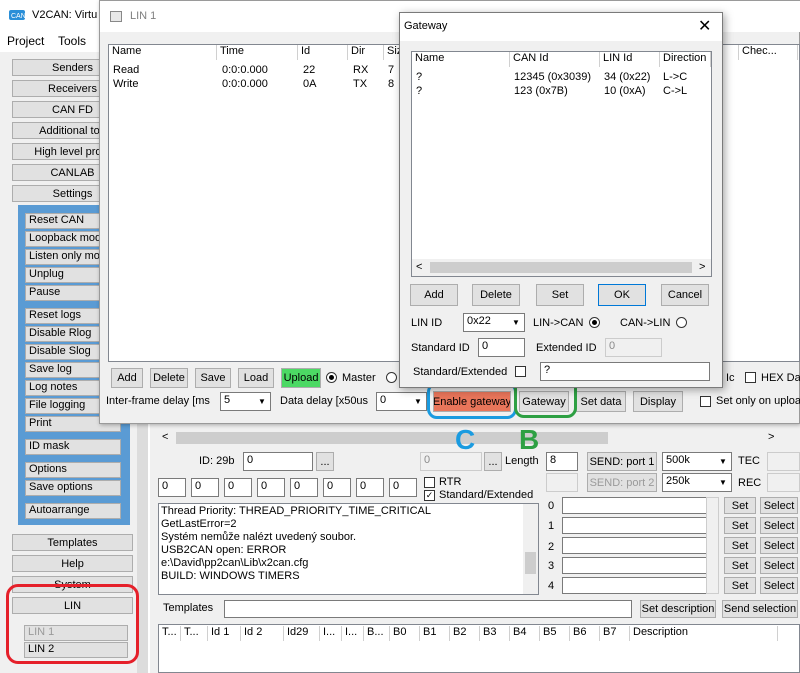 The height and width of the screenshot is (673, 800). Describe the element at coordinates (337, 487) in the screenshot. I see `data-byte-5: 0` at that location.